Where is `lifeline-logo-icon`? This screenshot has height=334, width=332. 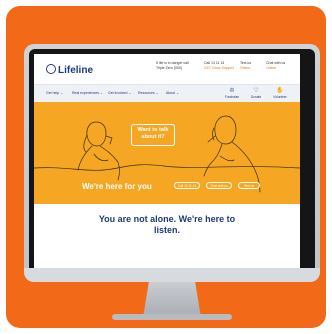
lifeline-logo-icon is located at coordinates (51, 69).